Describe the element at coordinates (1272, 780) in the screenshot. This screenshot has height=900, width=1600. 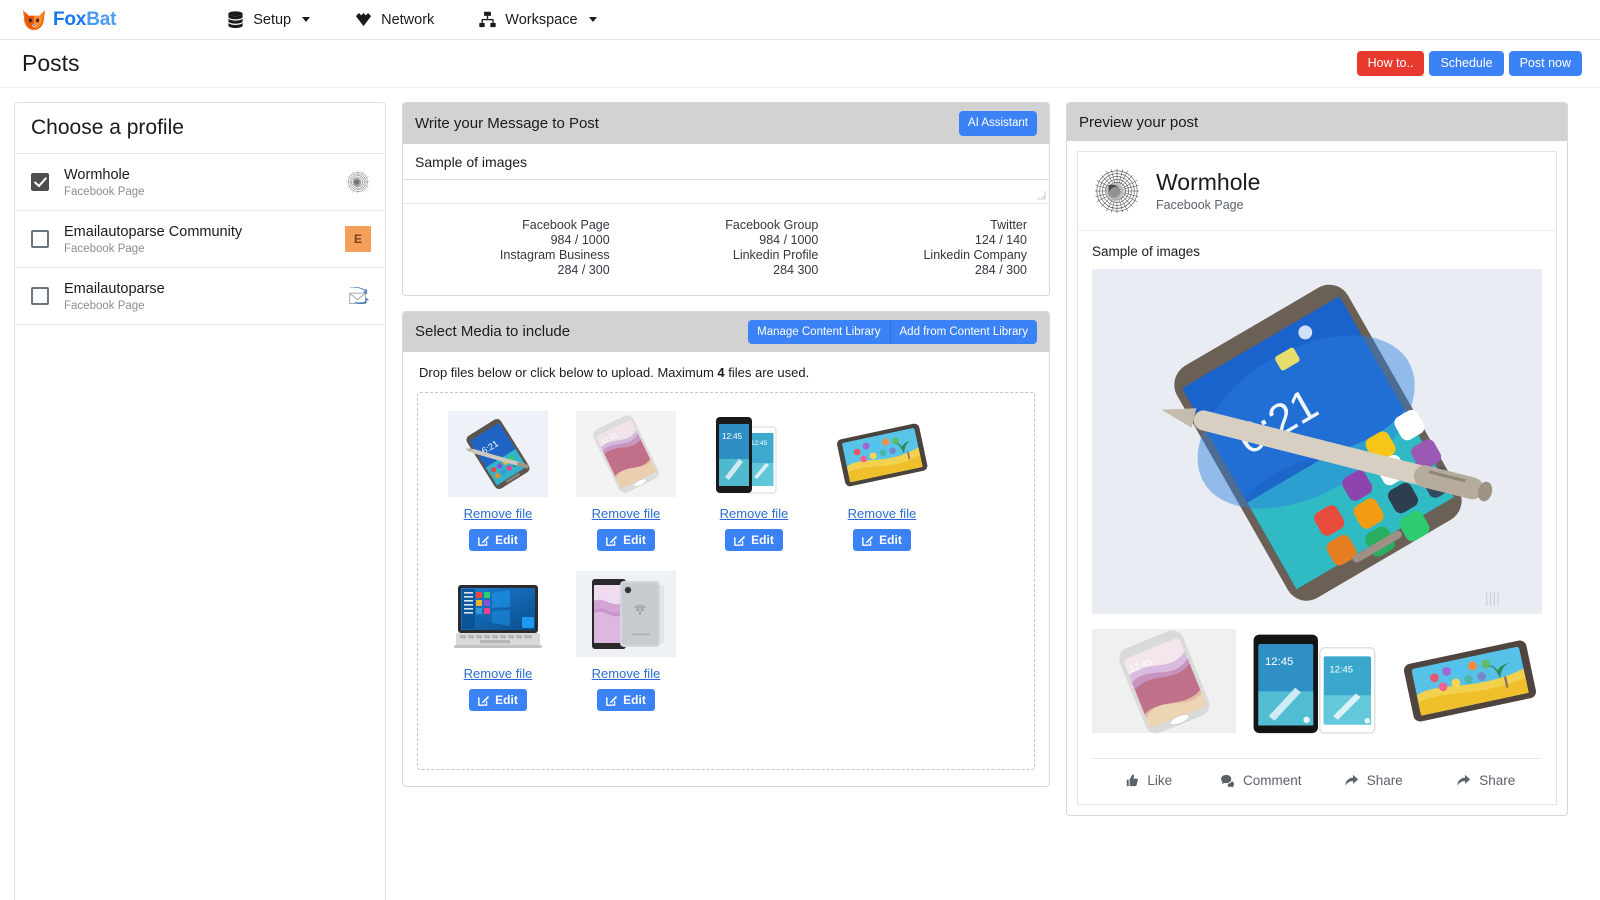
I see `comment-label: Comment` at that location.